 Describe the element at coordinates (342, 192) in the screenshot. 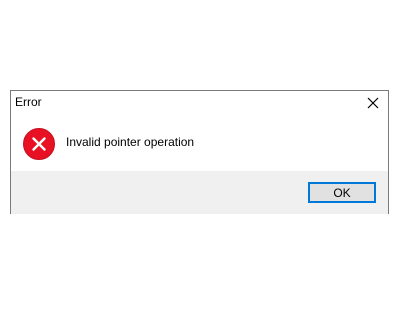

I see `ok-button: OK` at that location.